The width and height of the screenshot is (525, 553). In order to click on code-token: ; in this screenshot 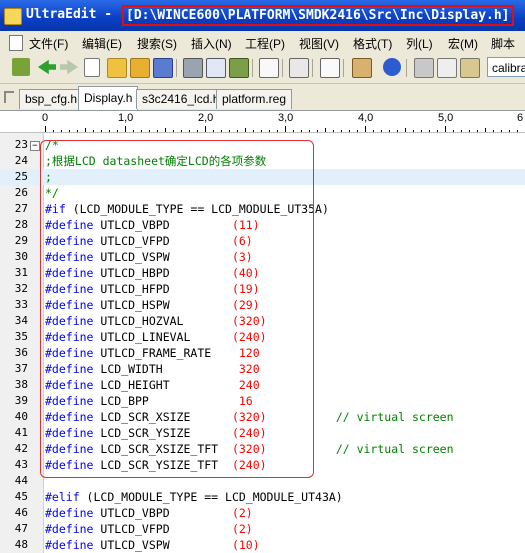, I will do `click(48, 177)`.